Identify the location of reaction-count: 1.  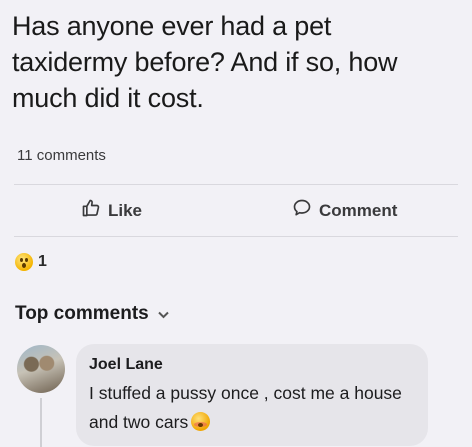
(42, 261).